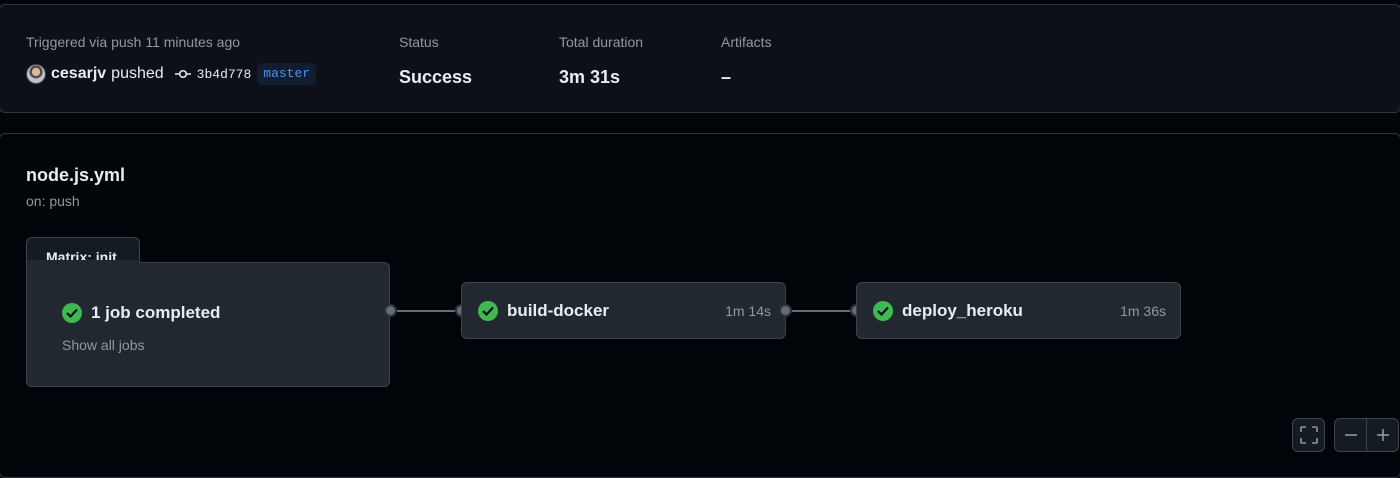 The image size is (1400, 478). What do you see at coordinates (224, 74) in the screenshot?
I see `commit-sha-link: 3b4d778` at bounding box center [224, 74].